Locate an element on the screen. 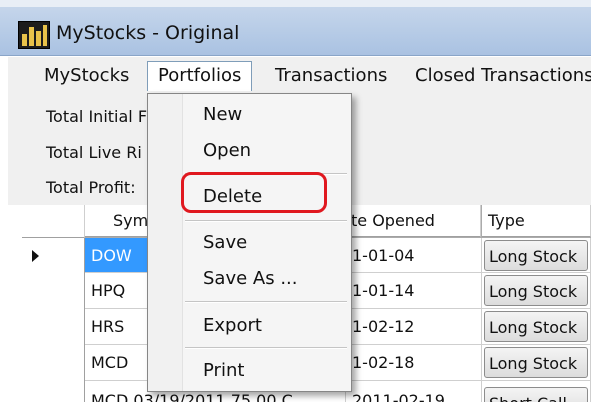 Image resolution: width=591 pixels, height=402 pixels. table-cell-date: 1-02-18 is located at coordinates (414, 363).